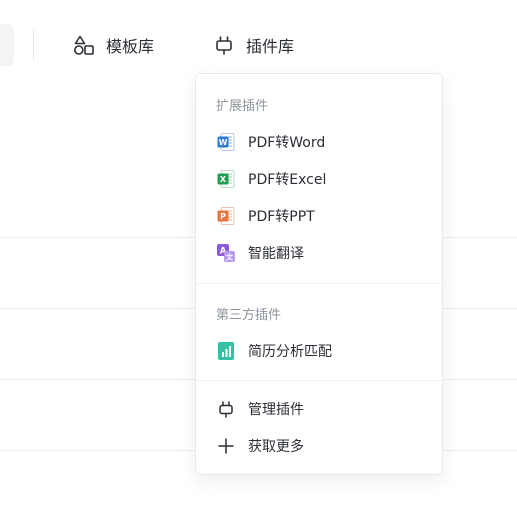 The height and width of the screenshot is (520, 517). I want to click on svg-text: P, so click(223, 216).